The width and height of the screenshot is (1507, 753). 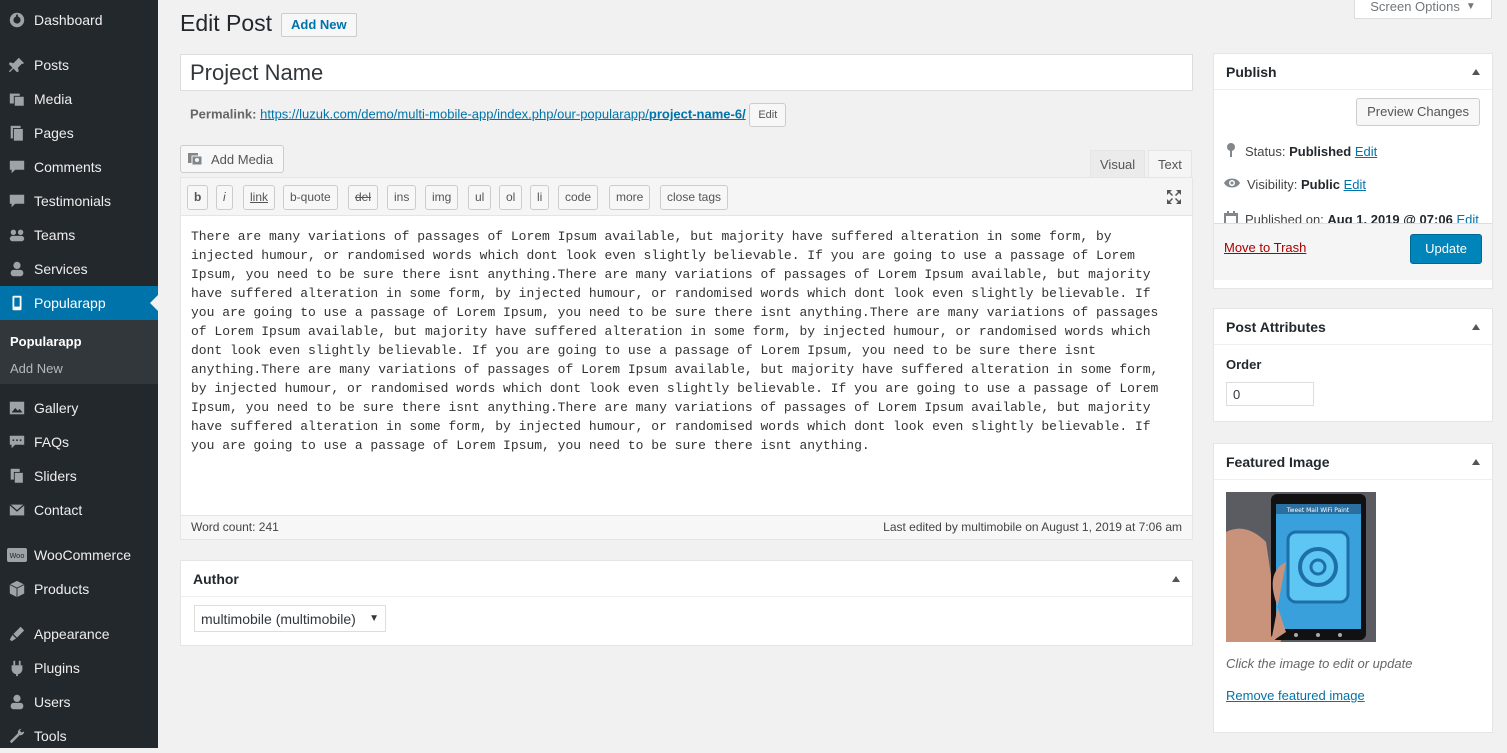 I want to click on visibility-value: Public, so click(x=1320, y=184).